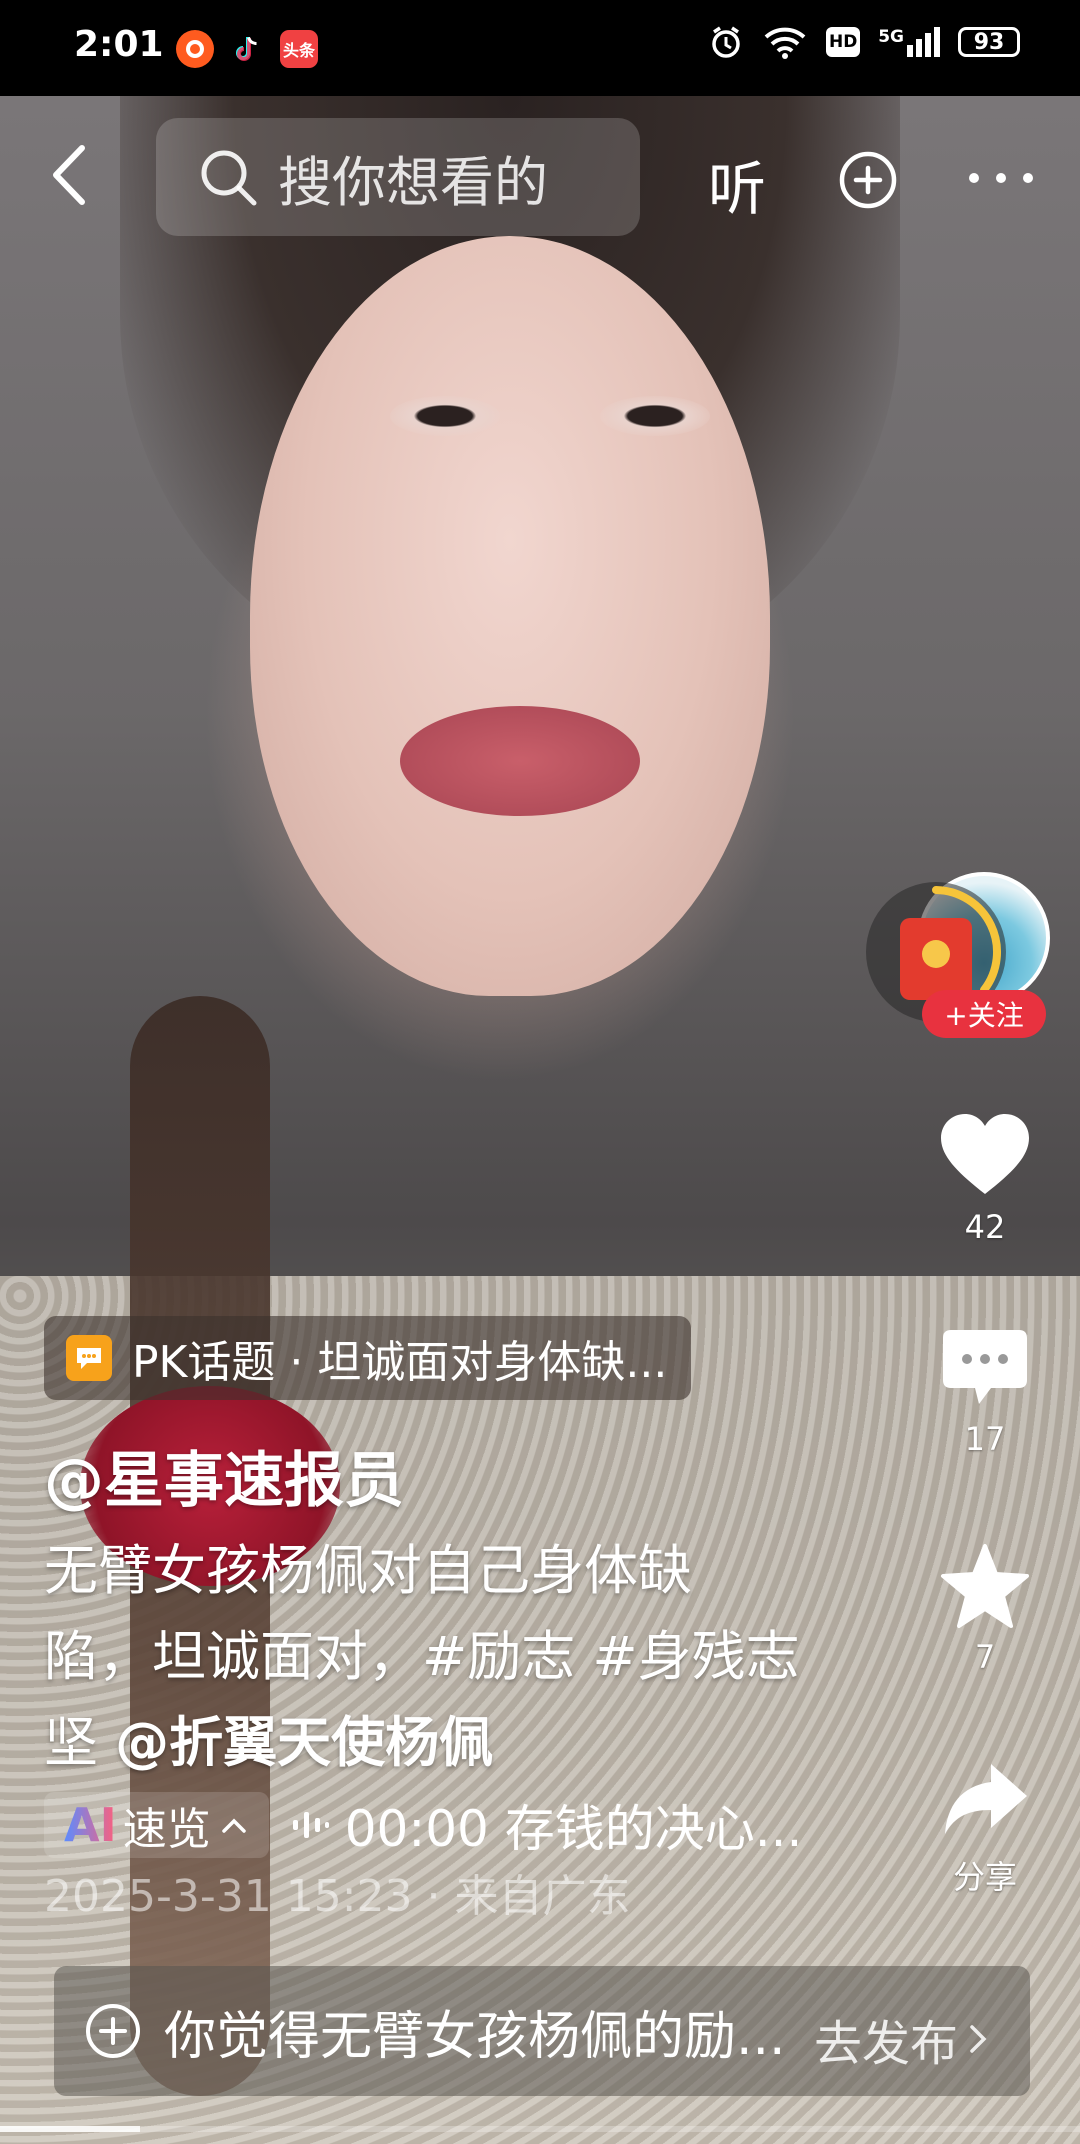  What do you see at coordinates (337, 1896) in the screenshot?
I see `post-timestamp: 2025-3-31 15:23 · 来自广东` at bounding box center [337, 1896].